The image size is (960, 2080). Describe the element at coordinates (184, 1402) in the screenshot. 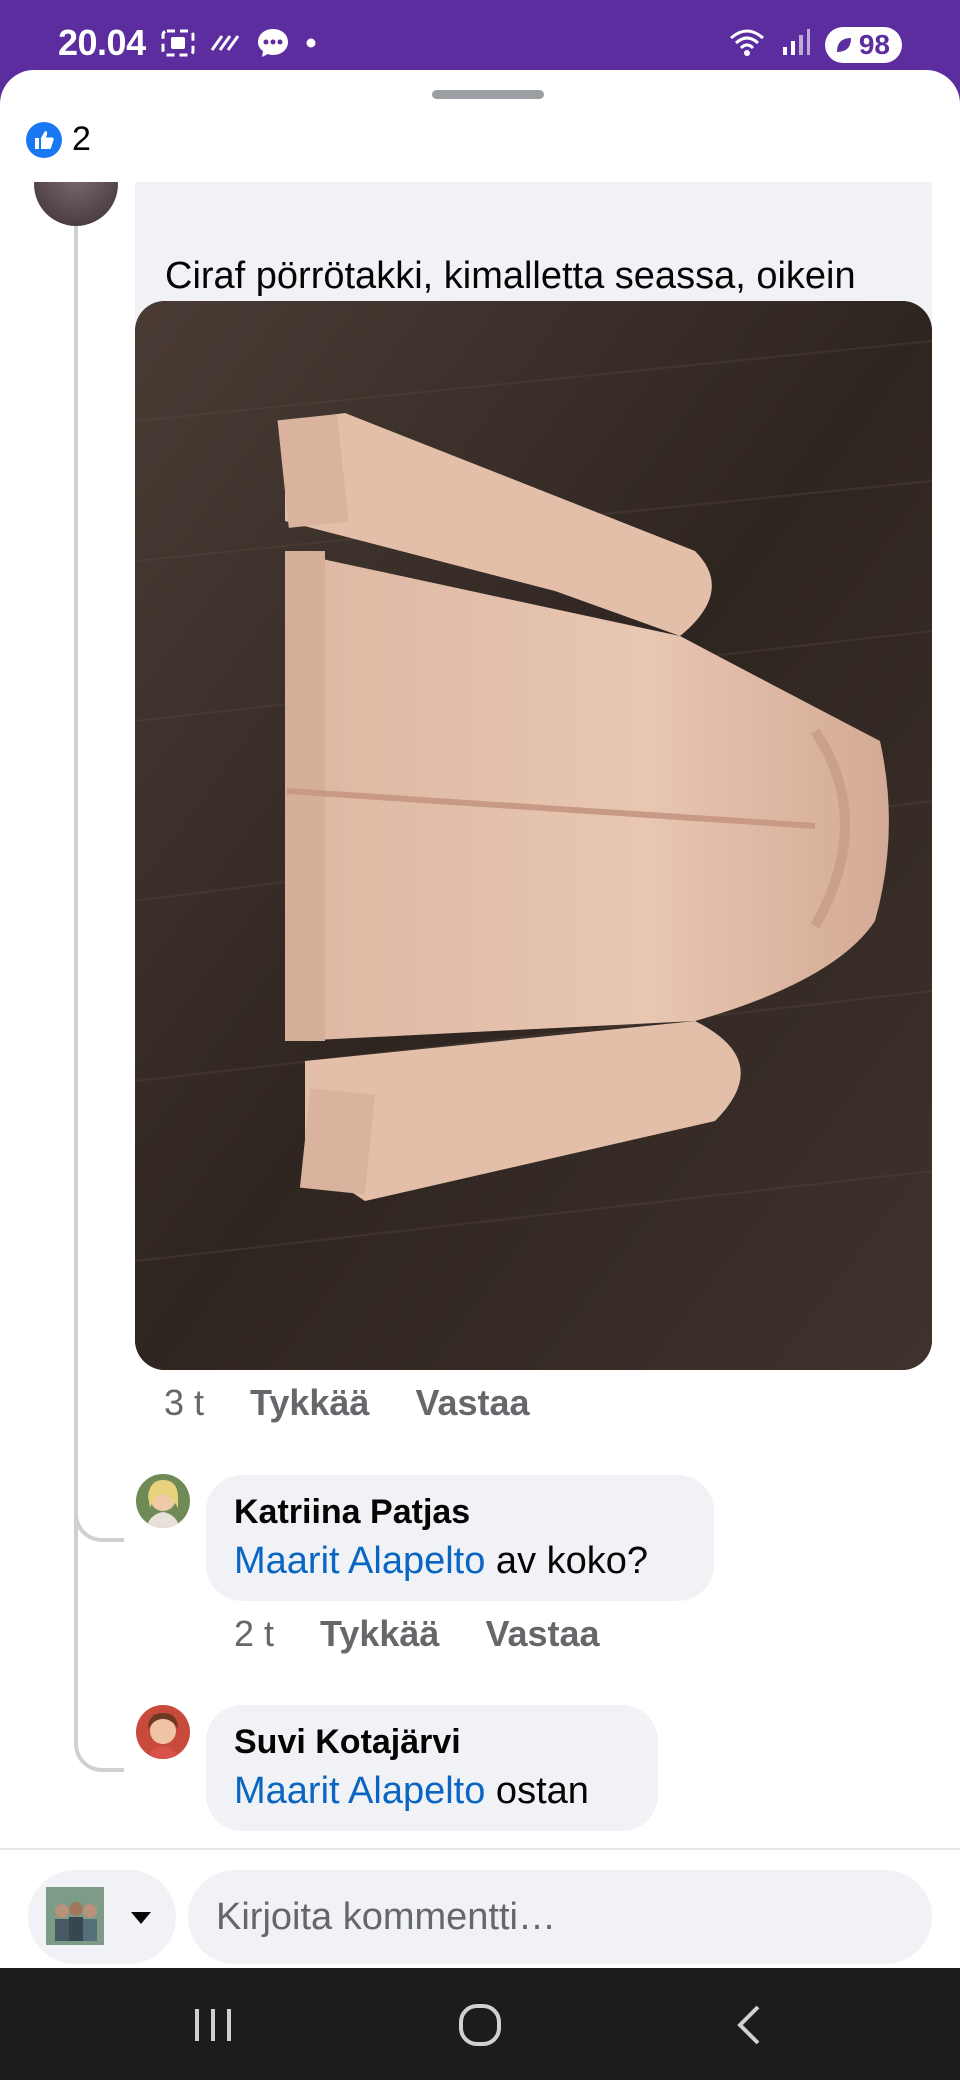

I see `comment-time: 3 t` at that location.